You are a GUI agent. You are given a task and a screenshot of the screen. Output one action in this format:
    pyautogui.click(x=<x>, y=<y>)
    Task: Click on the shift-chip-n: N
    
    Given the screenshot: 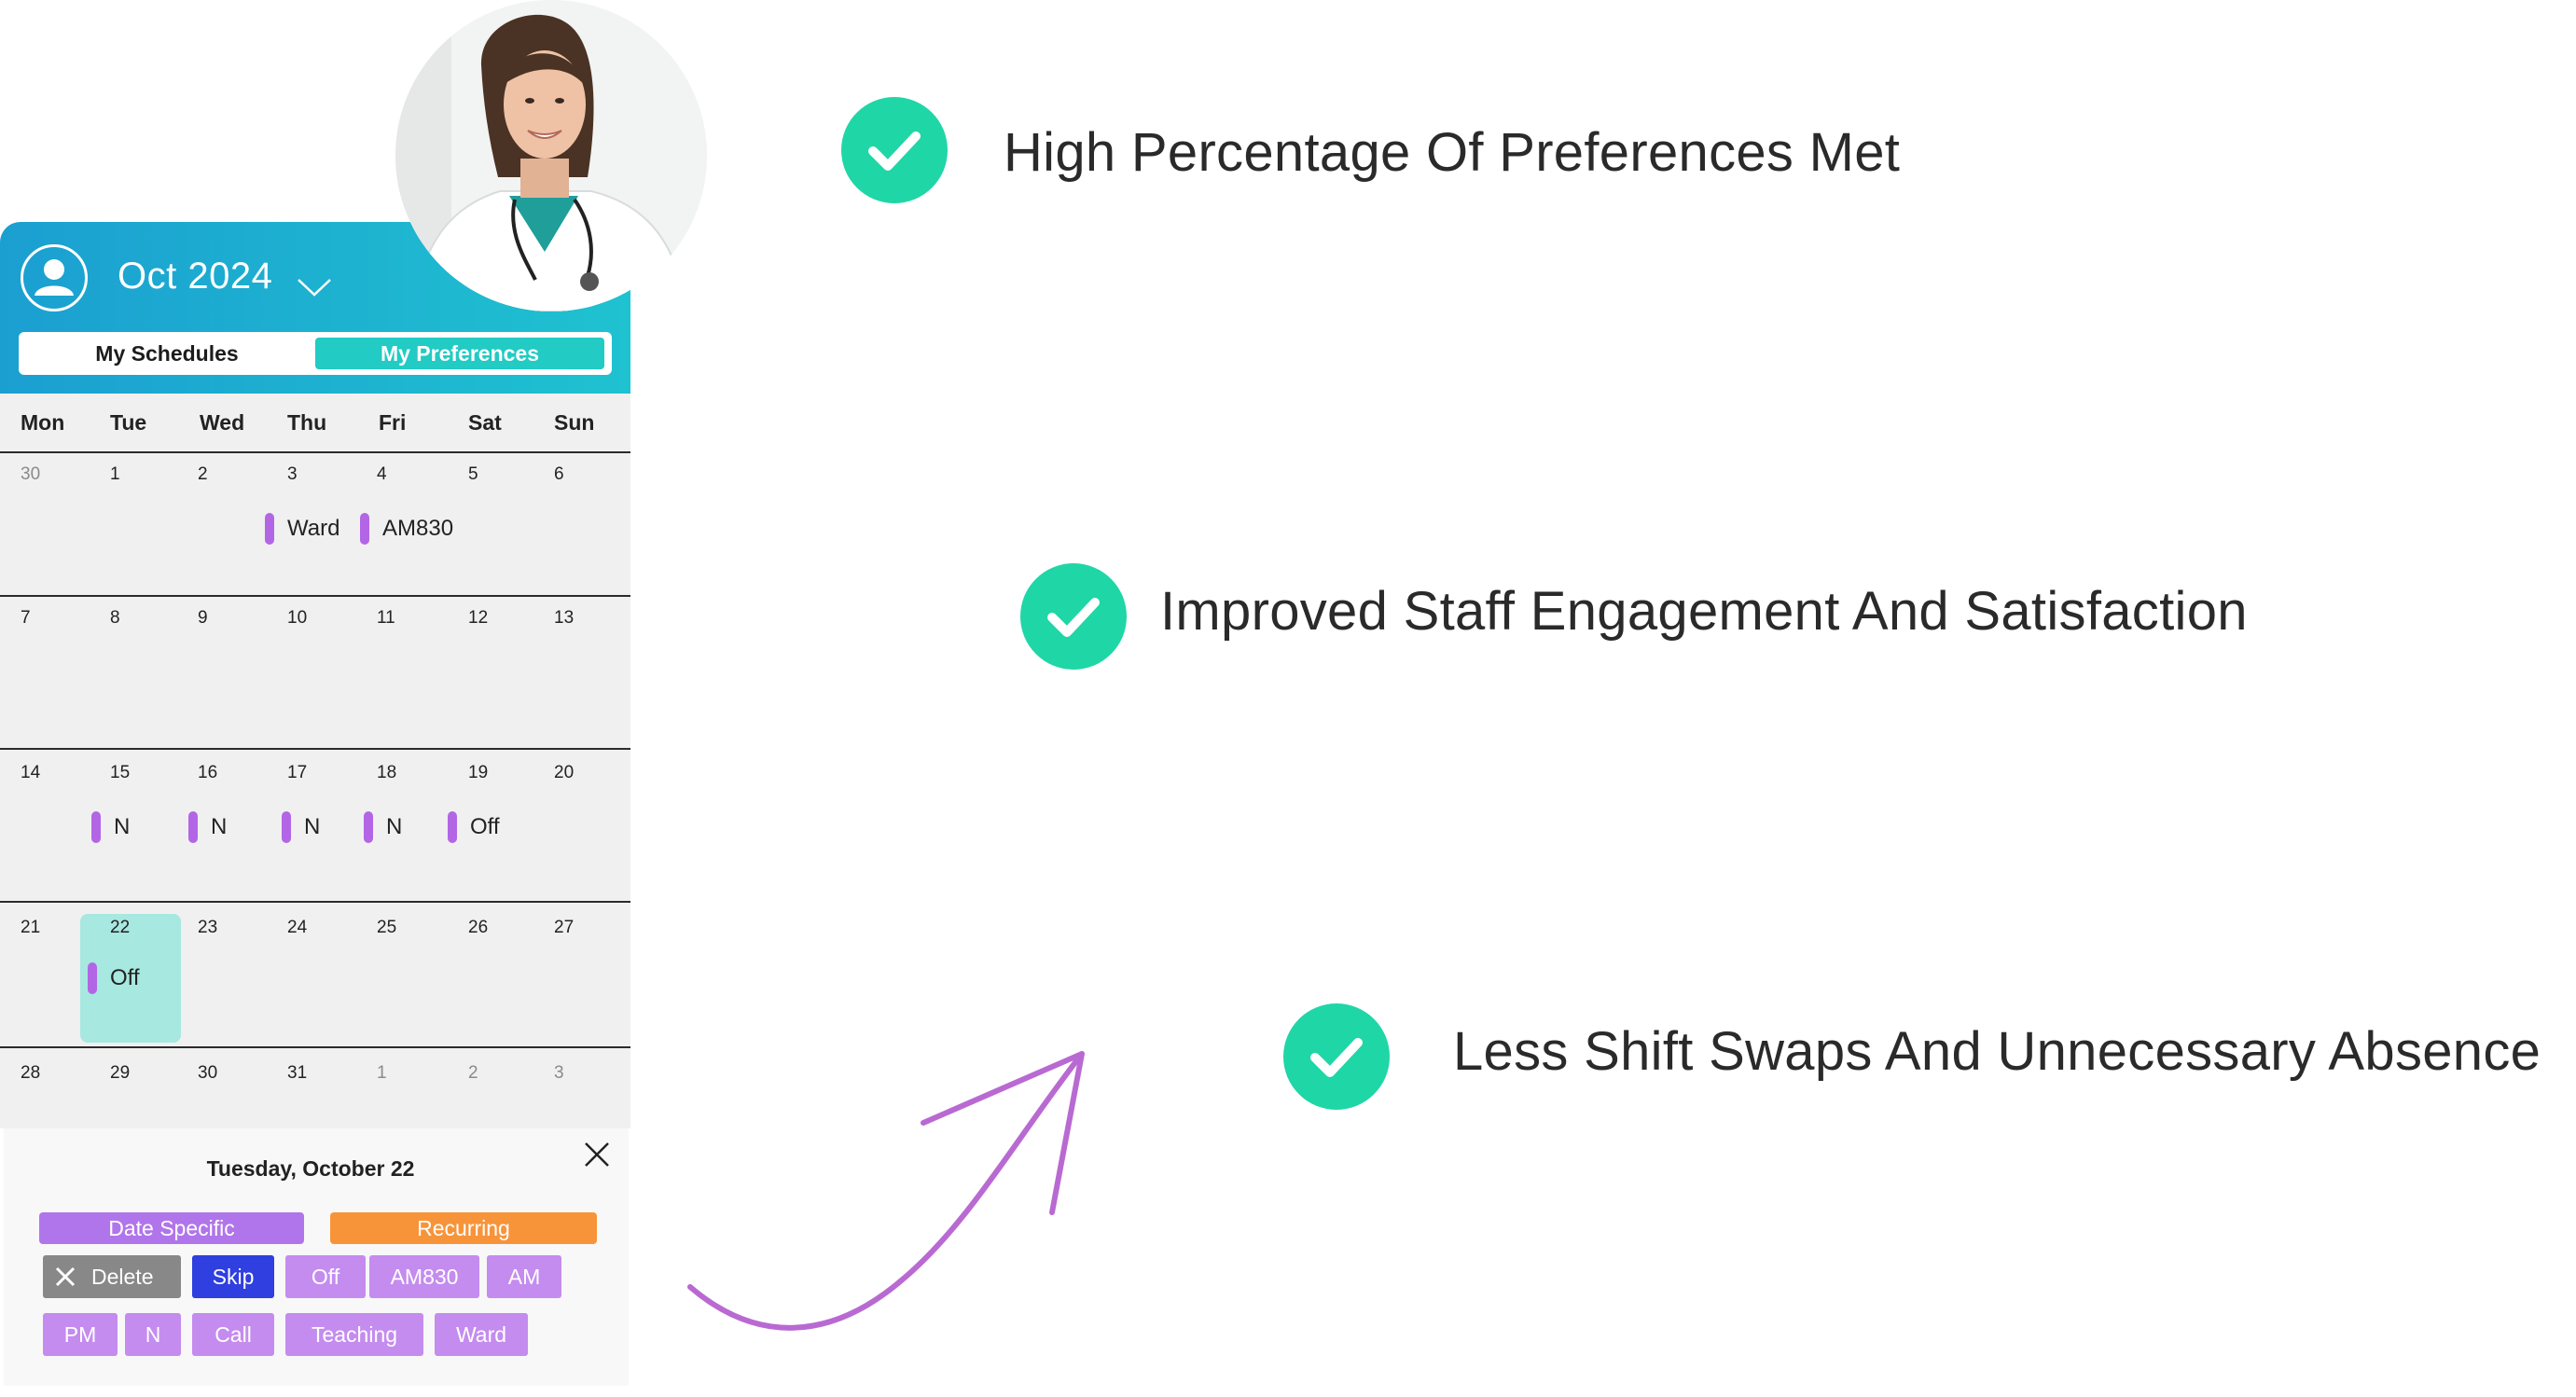 What is the action you would take?
    pyautogui.click(x=153, y=1334)
    